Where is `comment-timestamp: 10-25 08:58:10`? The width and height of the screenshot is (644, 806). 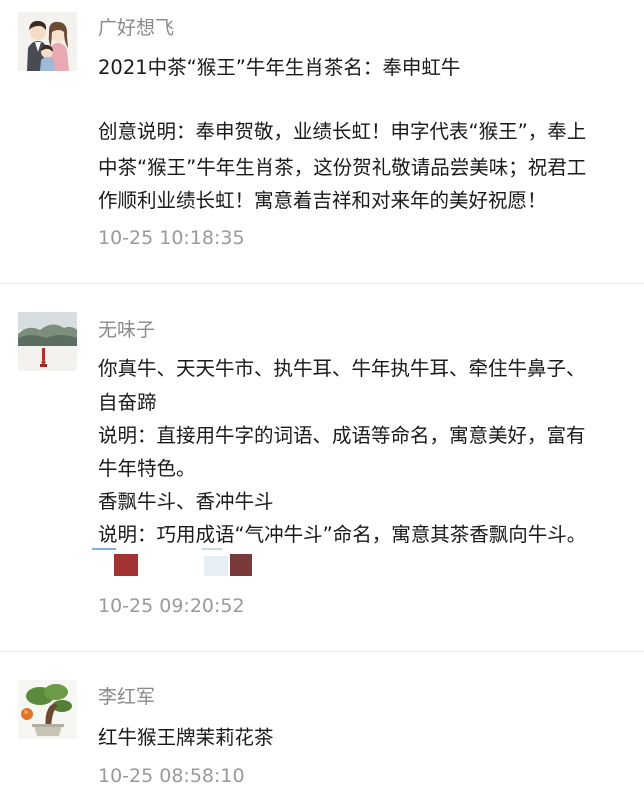 comment-timestamp: 10-25 08:58:10 is located at coordinates (171, 776).